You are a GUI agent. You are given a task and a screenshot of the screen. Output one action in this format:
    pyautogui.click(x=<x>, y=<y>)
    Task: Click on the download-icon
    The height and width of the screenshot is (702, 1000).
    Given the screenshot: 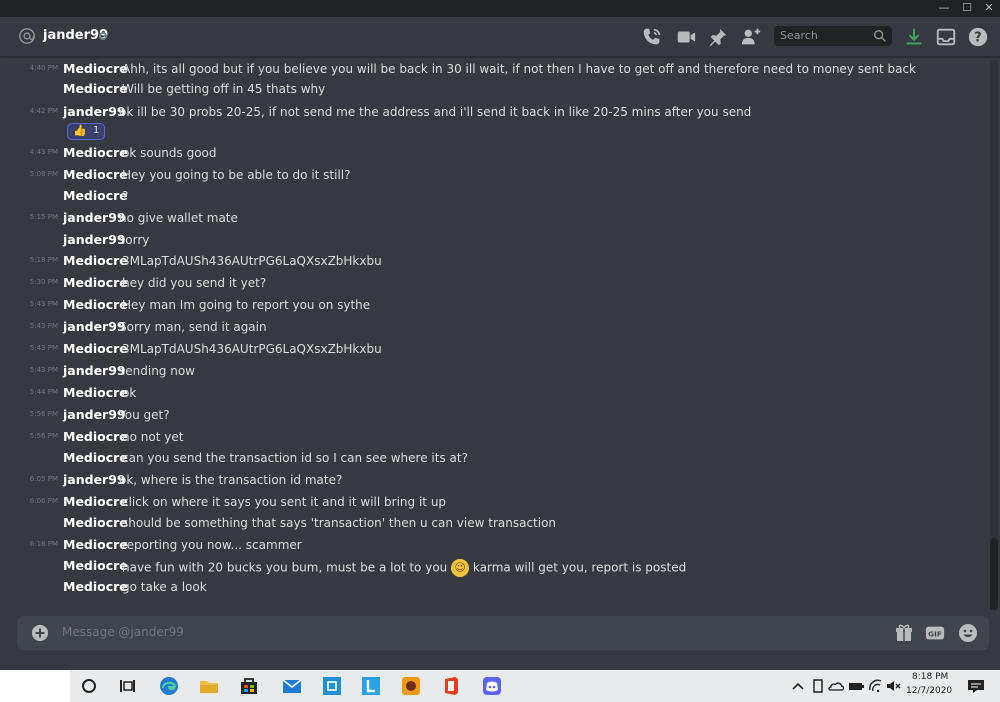 What is the action you would take?
    pyautogui.click(x=914, y=37)
    